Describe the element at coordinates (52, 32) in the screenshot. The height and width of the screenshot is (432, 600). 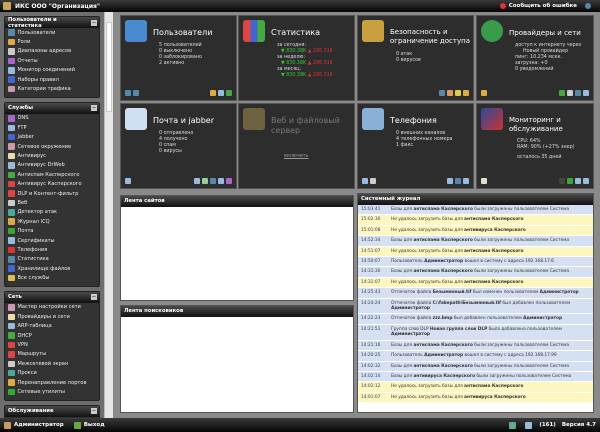
I see `sidebar-item: Пользователи` at that location.